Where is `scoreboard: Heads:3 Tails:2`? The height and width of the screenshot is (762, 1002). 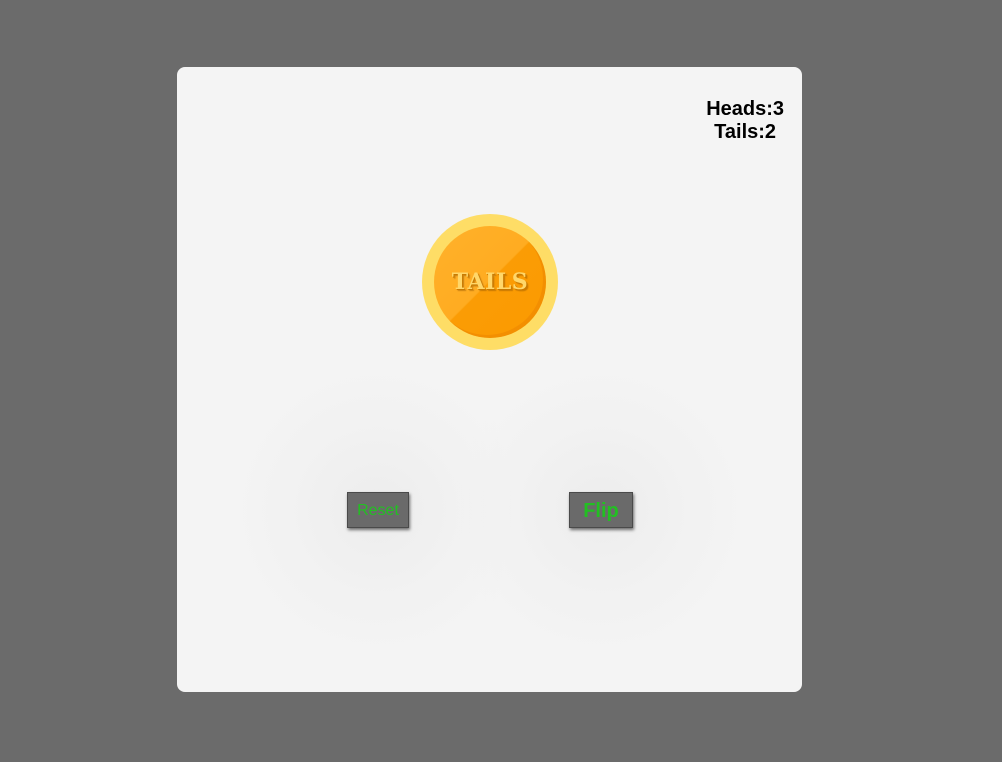
scoreboard: Heads:3 Tails:2 is located at coordinates (745, 121).